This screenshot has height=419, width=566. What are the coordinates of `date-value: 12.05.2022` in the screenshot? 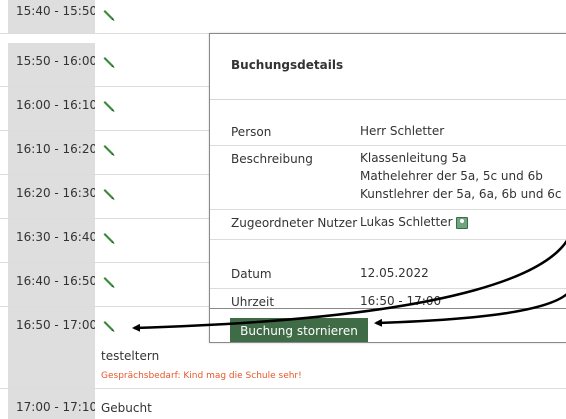 It's located at (394, 273).